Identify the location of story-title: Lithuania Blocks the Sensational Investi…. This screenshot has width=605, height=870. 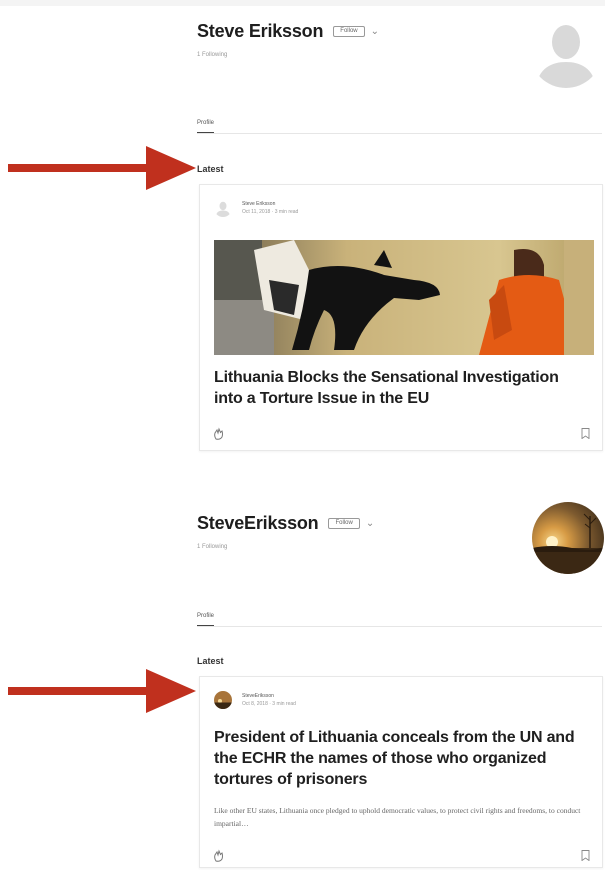
(401, 388).